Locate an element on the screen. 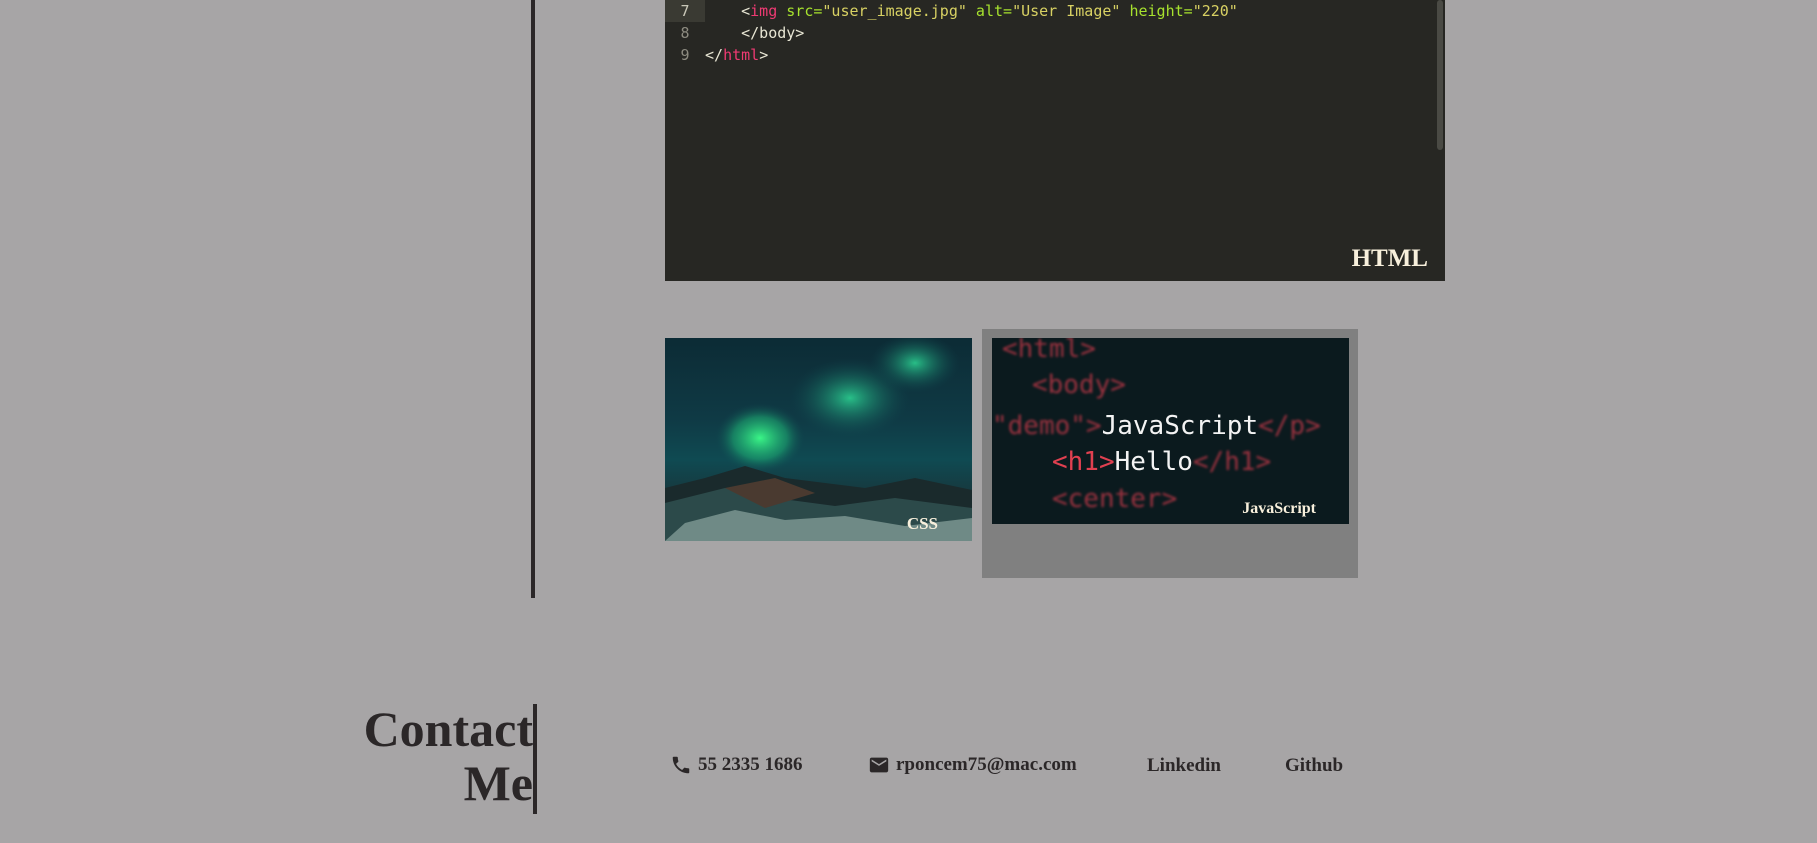 The image size is (1817, 843). email-contact: rponcem75@mac.com is located at coordinates (972, 765).